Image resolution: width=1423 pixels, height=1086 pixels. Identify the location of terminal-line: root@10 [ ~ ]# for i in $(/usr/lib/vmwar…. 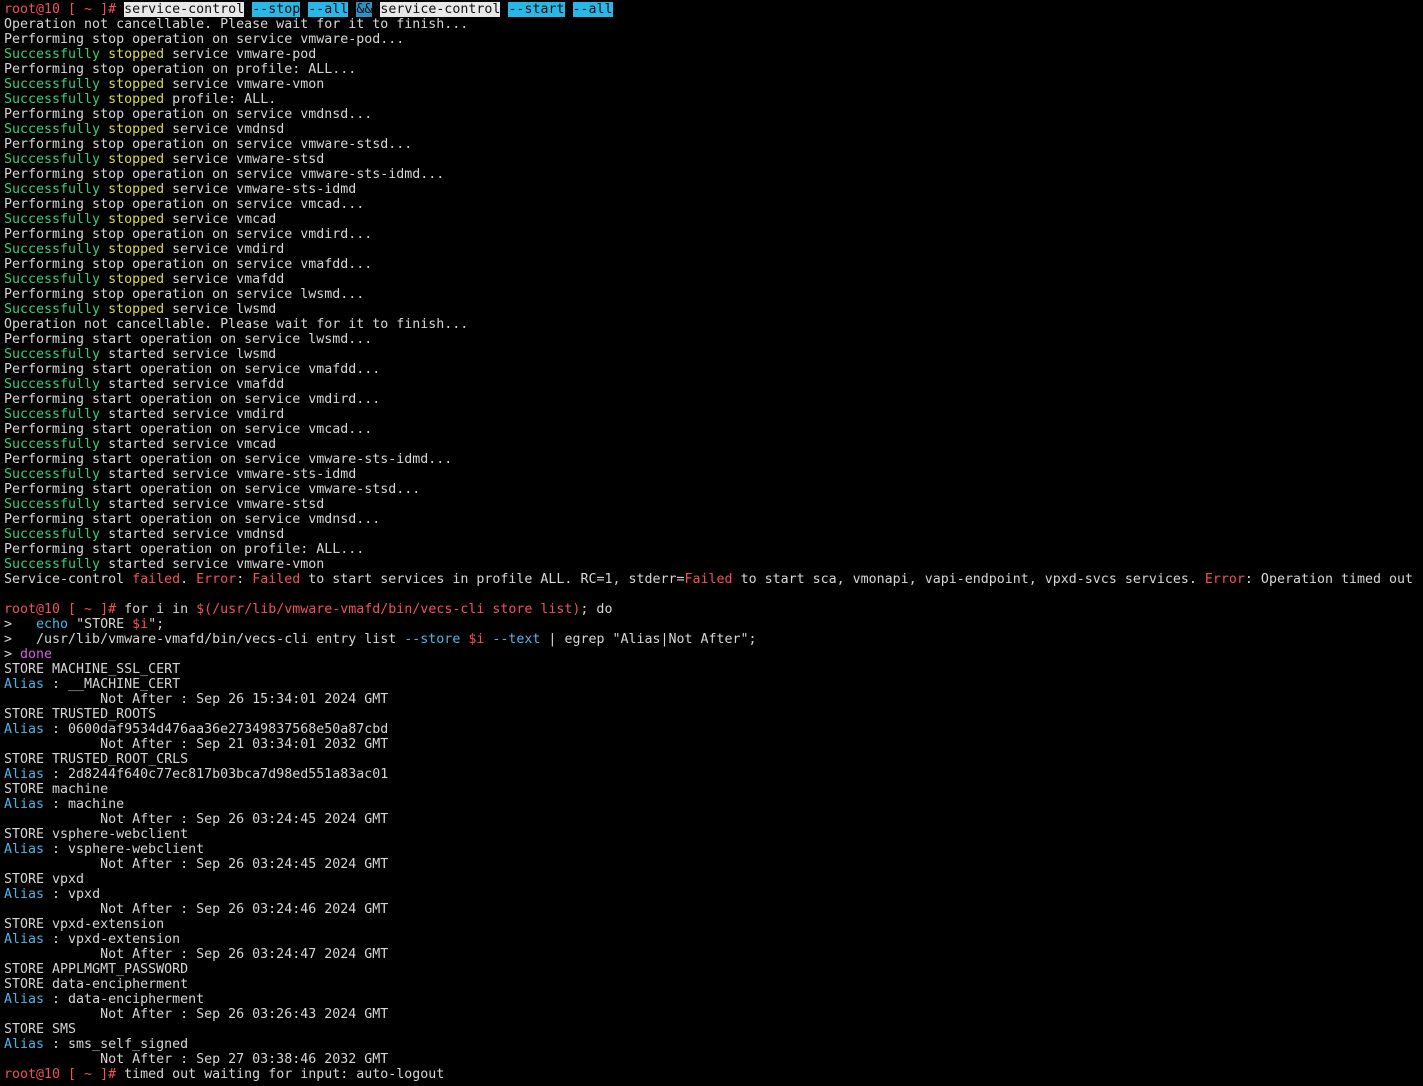
(713, 609).